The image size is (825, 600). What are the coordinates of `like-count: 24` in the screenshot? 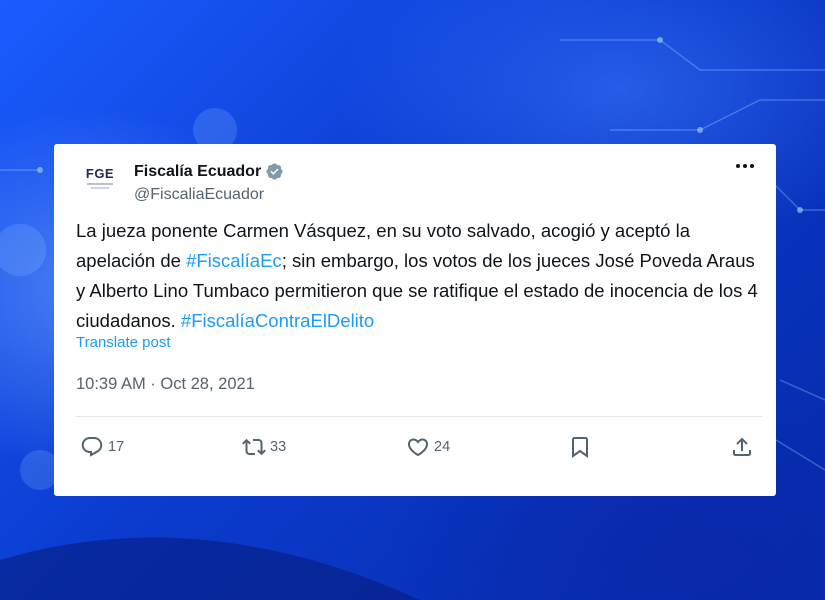 It's located at (442, 447).